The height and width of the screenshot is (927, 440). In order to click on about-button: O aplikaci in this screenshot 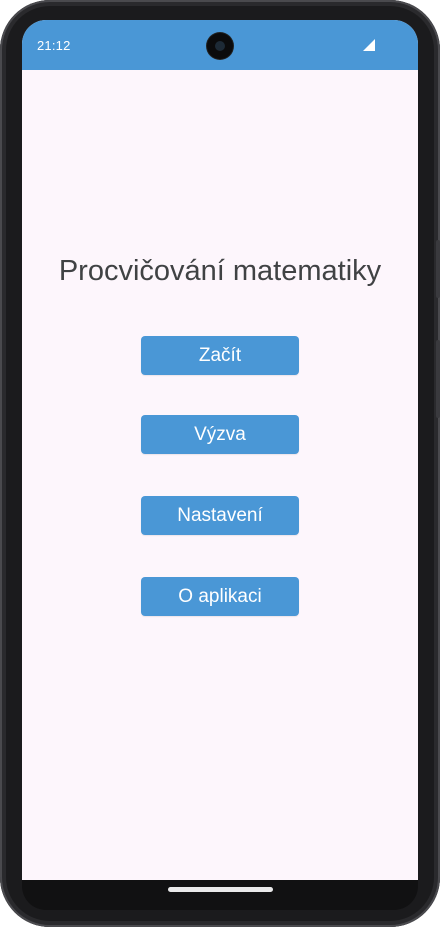, I will do `click(220, 596)`.